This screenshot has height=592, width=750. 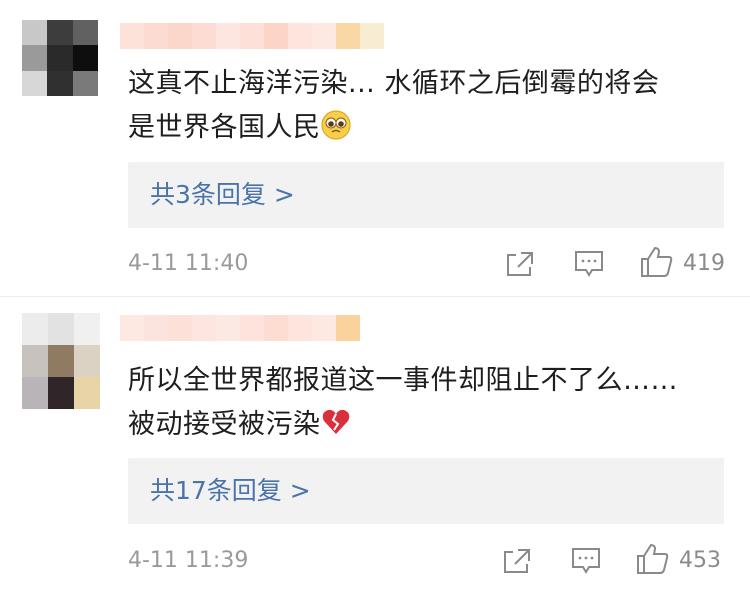 I want to click on broken-heart-emoji, so click(x=335, y=421).